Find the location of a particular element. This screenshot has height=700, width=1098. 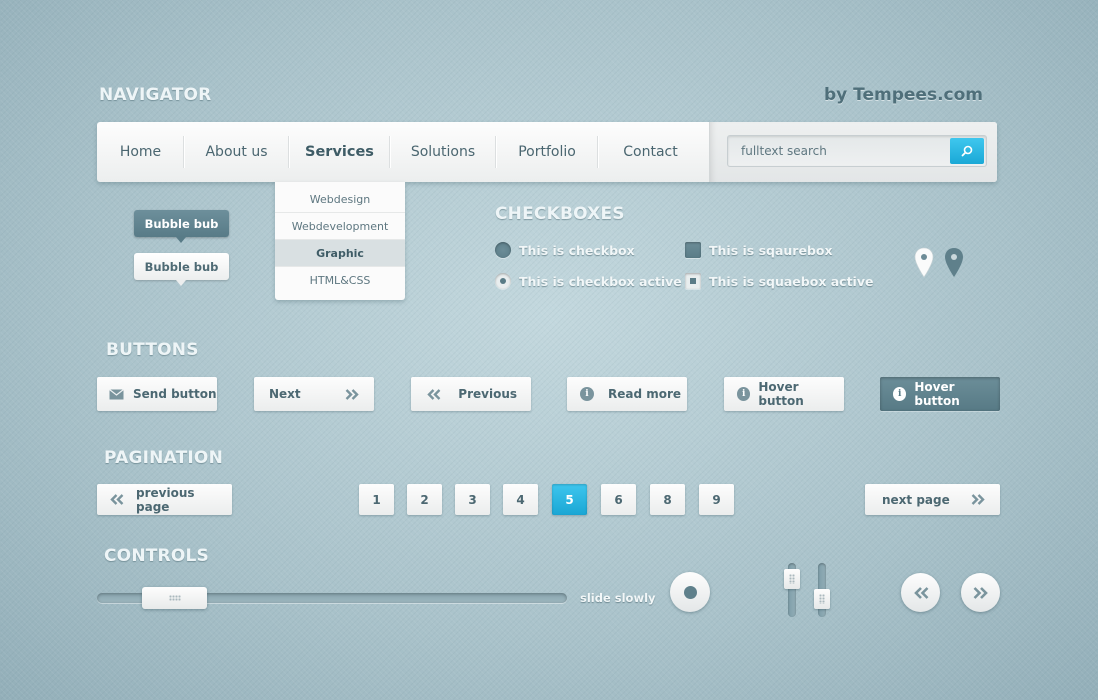

envelope-icon is located at coordinates (116, 394).